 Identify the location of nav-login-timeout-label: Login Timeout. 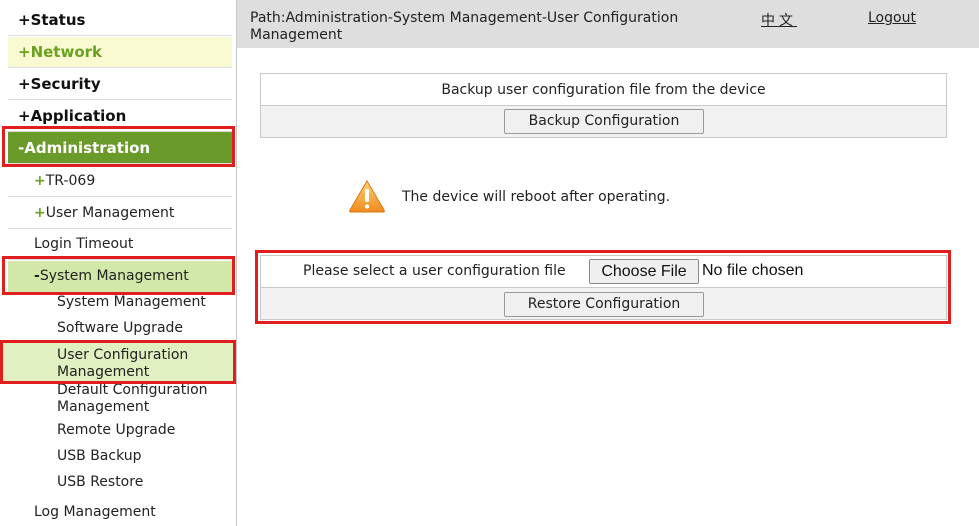
(84, 244).